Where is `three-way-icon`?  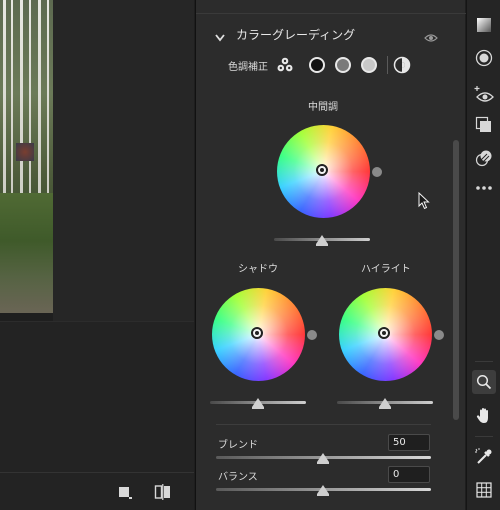
three-way-icon is located at coordinates (285, 65).